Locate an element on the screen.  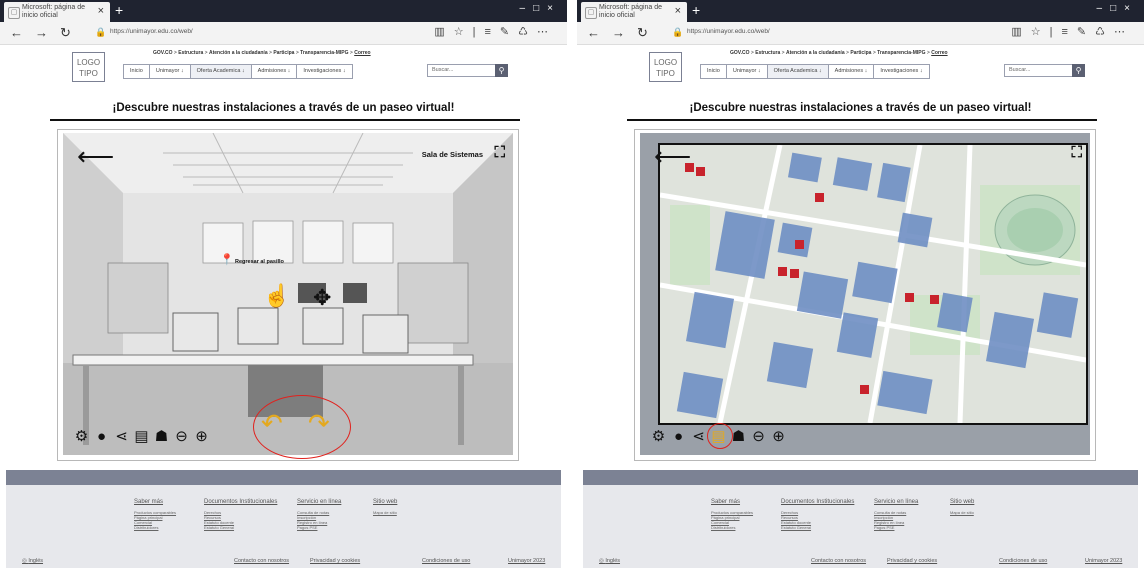
hotspot-label: Regresar al pasillo is located at coordinates (259, 262).